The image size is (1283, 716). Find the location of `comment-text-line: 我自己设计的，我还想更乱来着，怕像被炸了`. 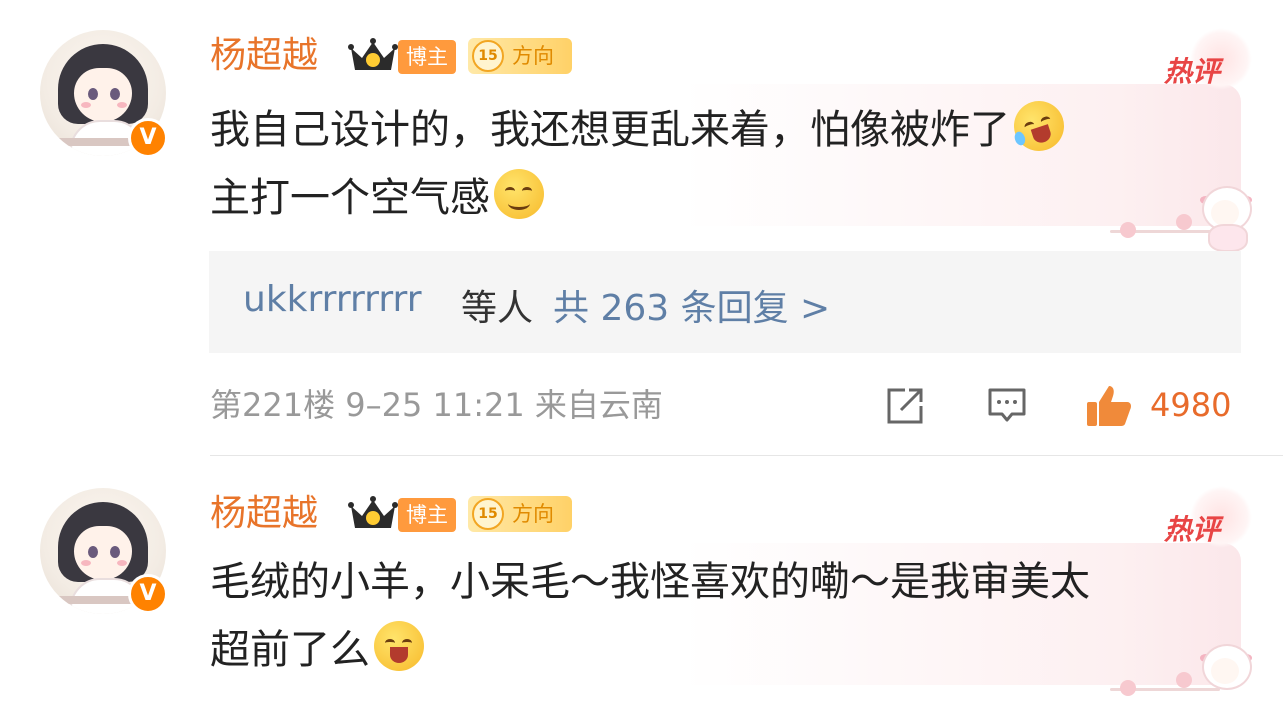

comment-text-line: 我自己设计的，我还想更乱来着，怕像被炸了 is located at coordinates (610, 130).